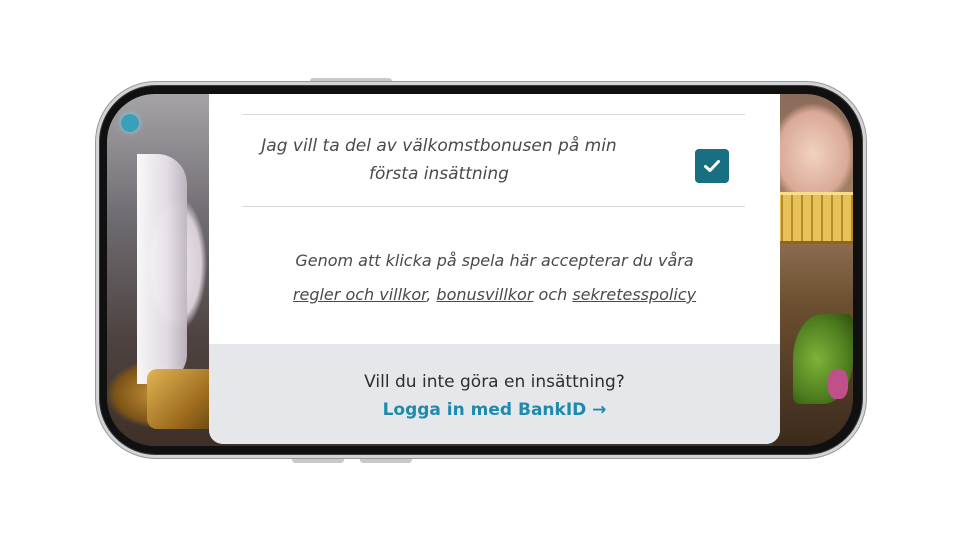 The height and width of the screenshot is (540, 960). What do you see at coordinates (813, 270) in the screenshot?
I see `game-background-right` at bounding box center [813, 270].